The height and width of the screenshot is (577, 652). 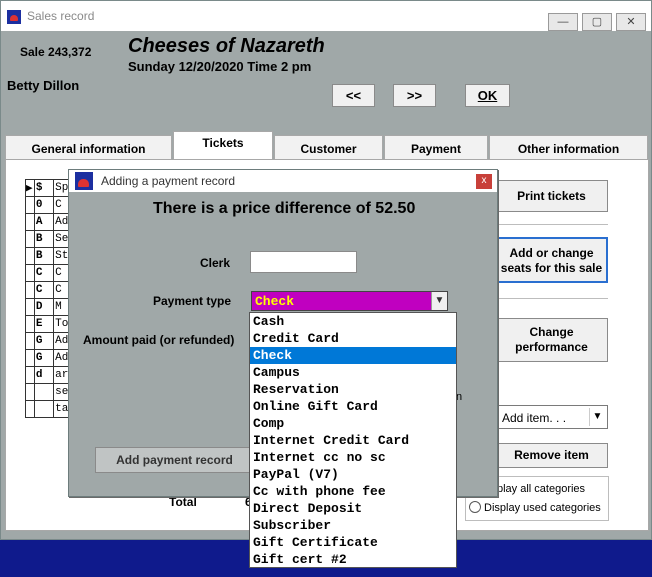 I want to click on payment-option: PayPal (V7), so click(x=353, y=474).